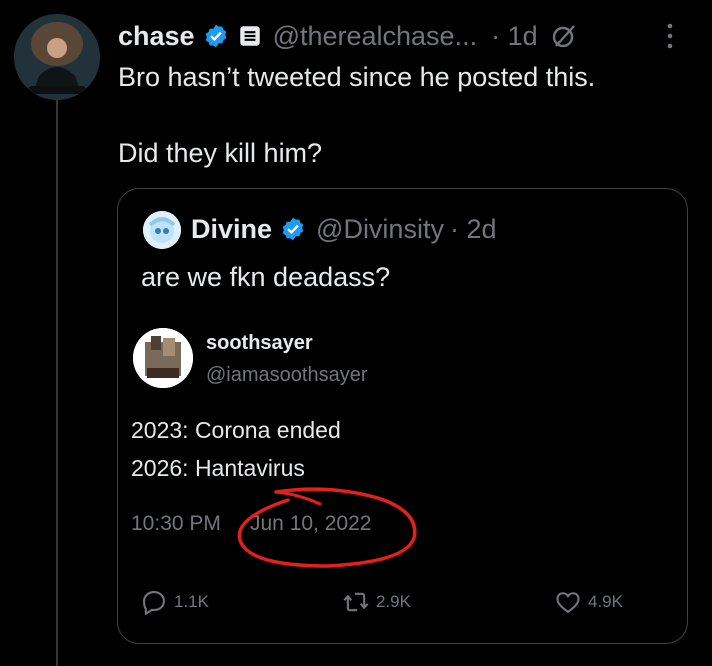 Image resolution: width=712 pixels, height=666 pixels. I want to click on quote-author-handle: @Divinsity, so click(380, 229).